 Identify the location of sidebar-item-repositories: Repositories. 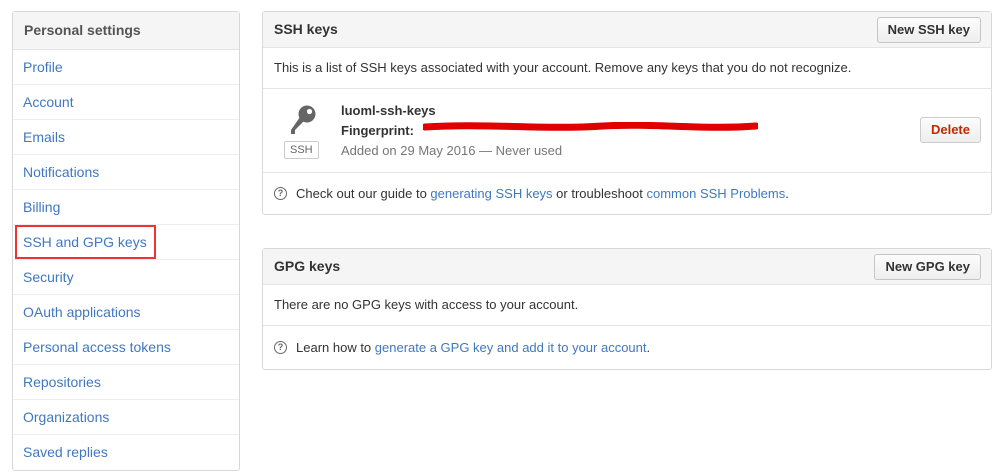
(126, 382).